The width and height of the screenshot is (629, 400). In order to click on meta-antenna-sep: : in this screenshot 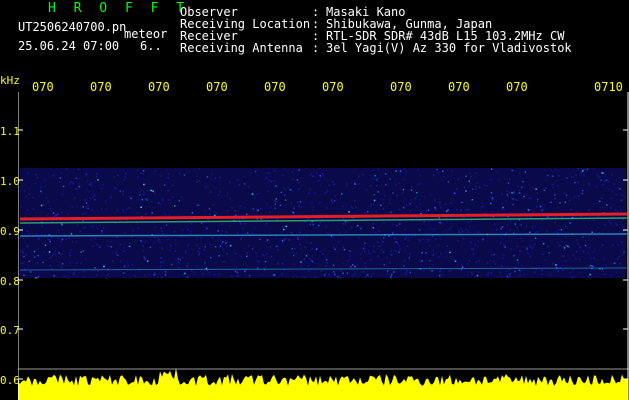, I will do `click(316, 48)`.